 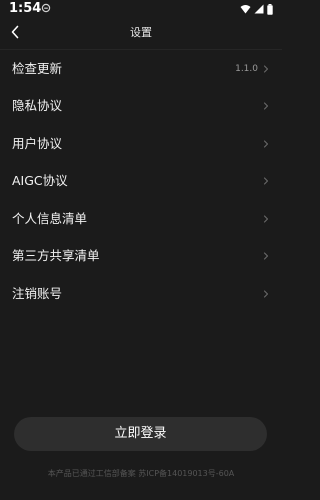 I want to click on icp-filing-text: 本产品已通过工信部备案 苏ICP备14019013号-60A, so click(x=141, y=473).